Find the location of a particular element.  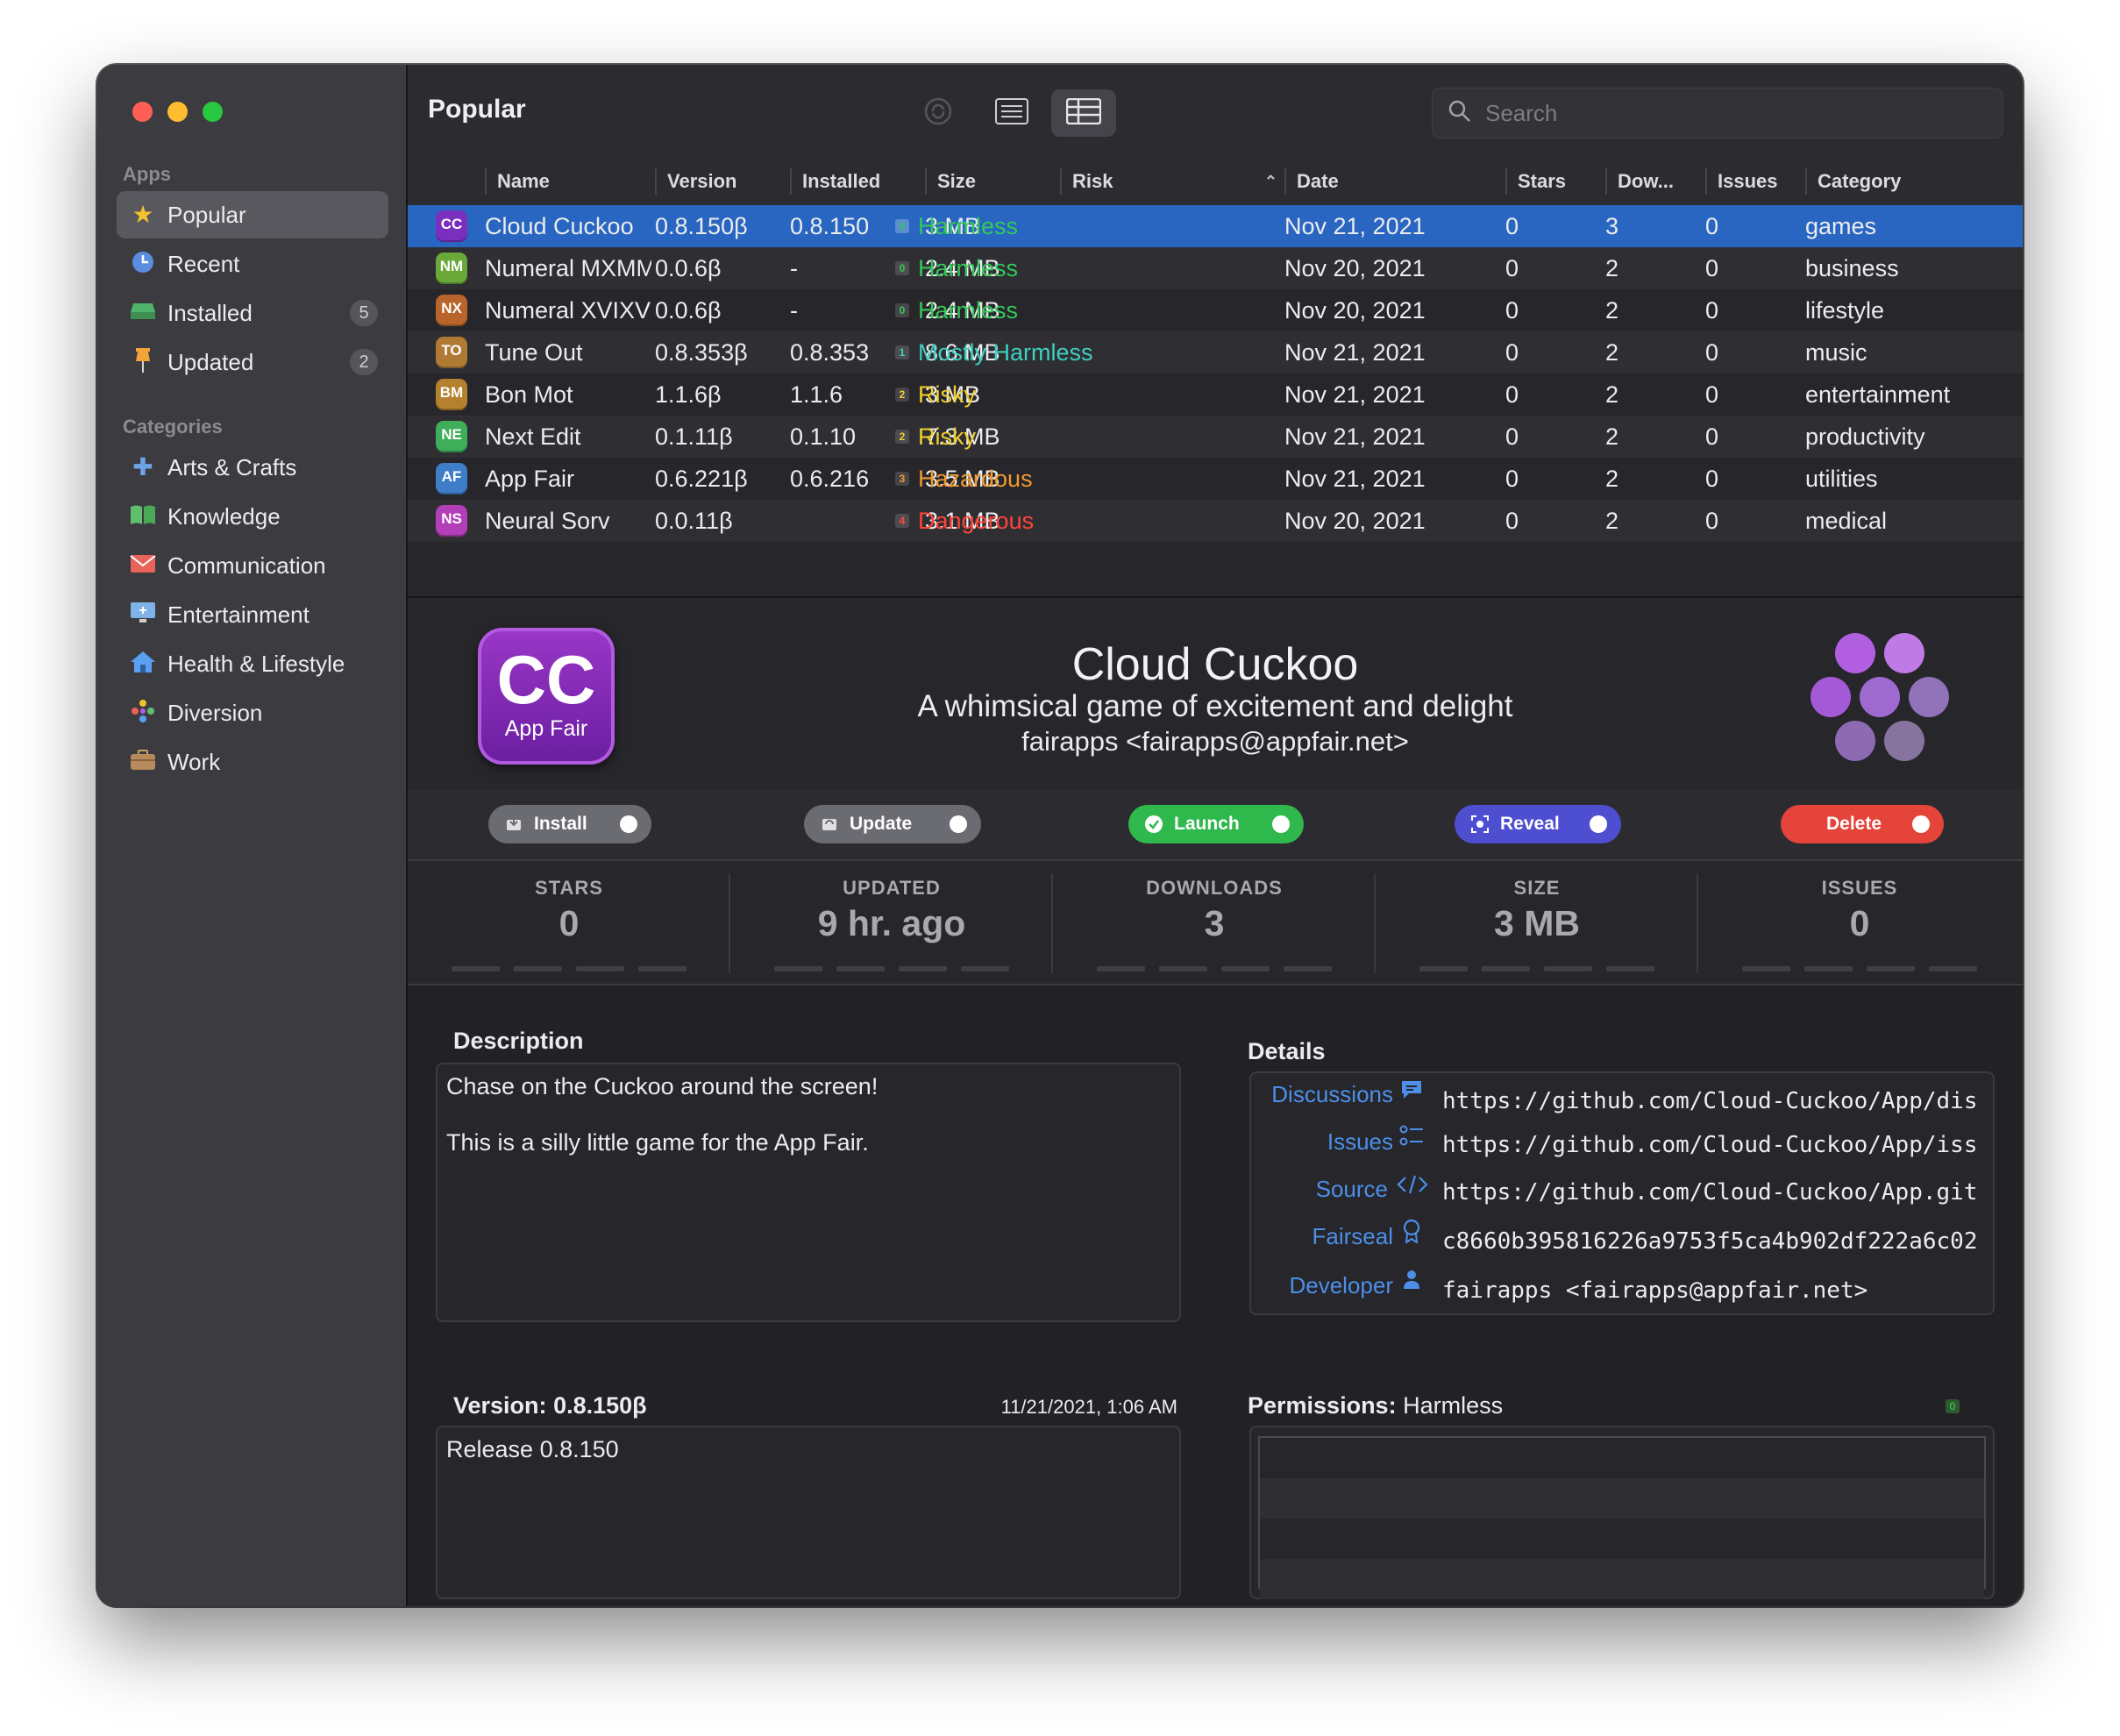

minimize-button is located at coordinates (177, 112).